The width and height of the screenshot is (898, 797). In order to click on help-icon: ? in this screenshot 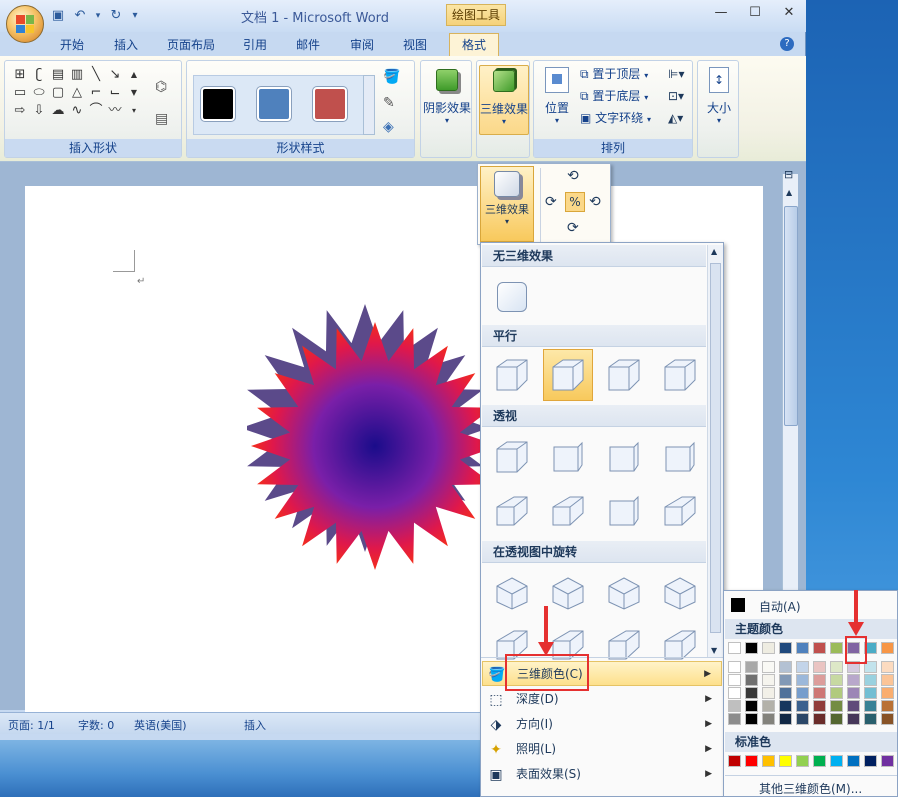, I will do `click(787, 44)`.